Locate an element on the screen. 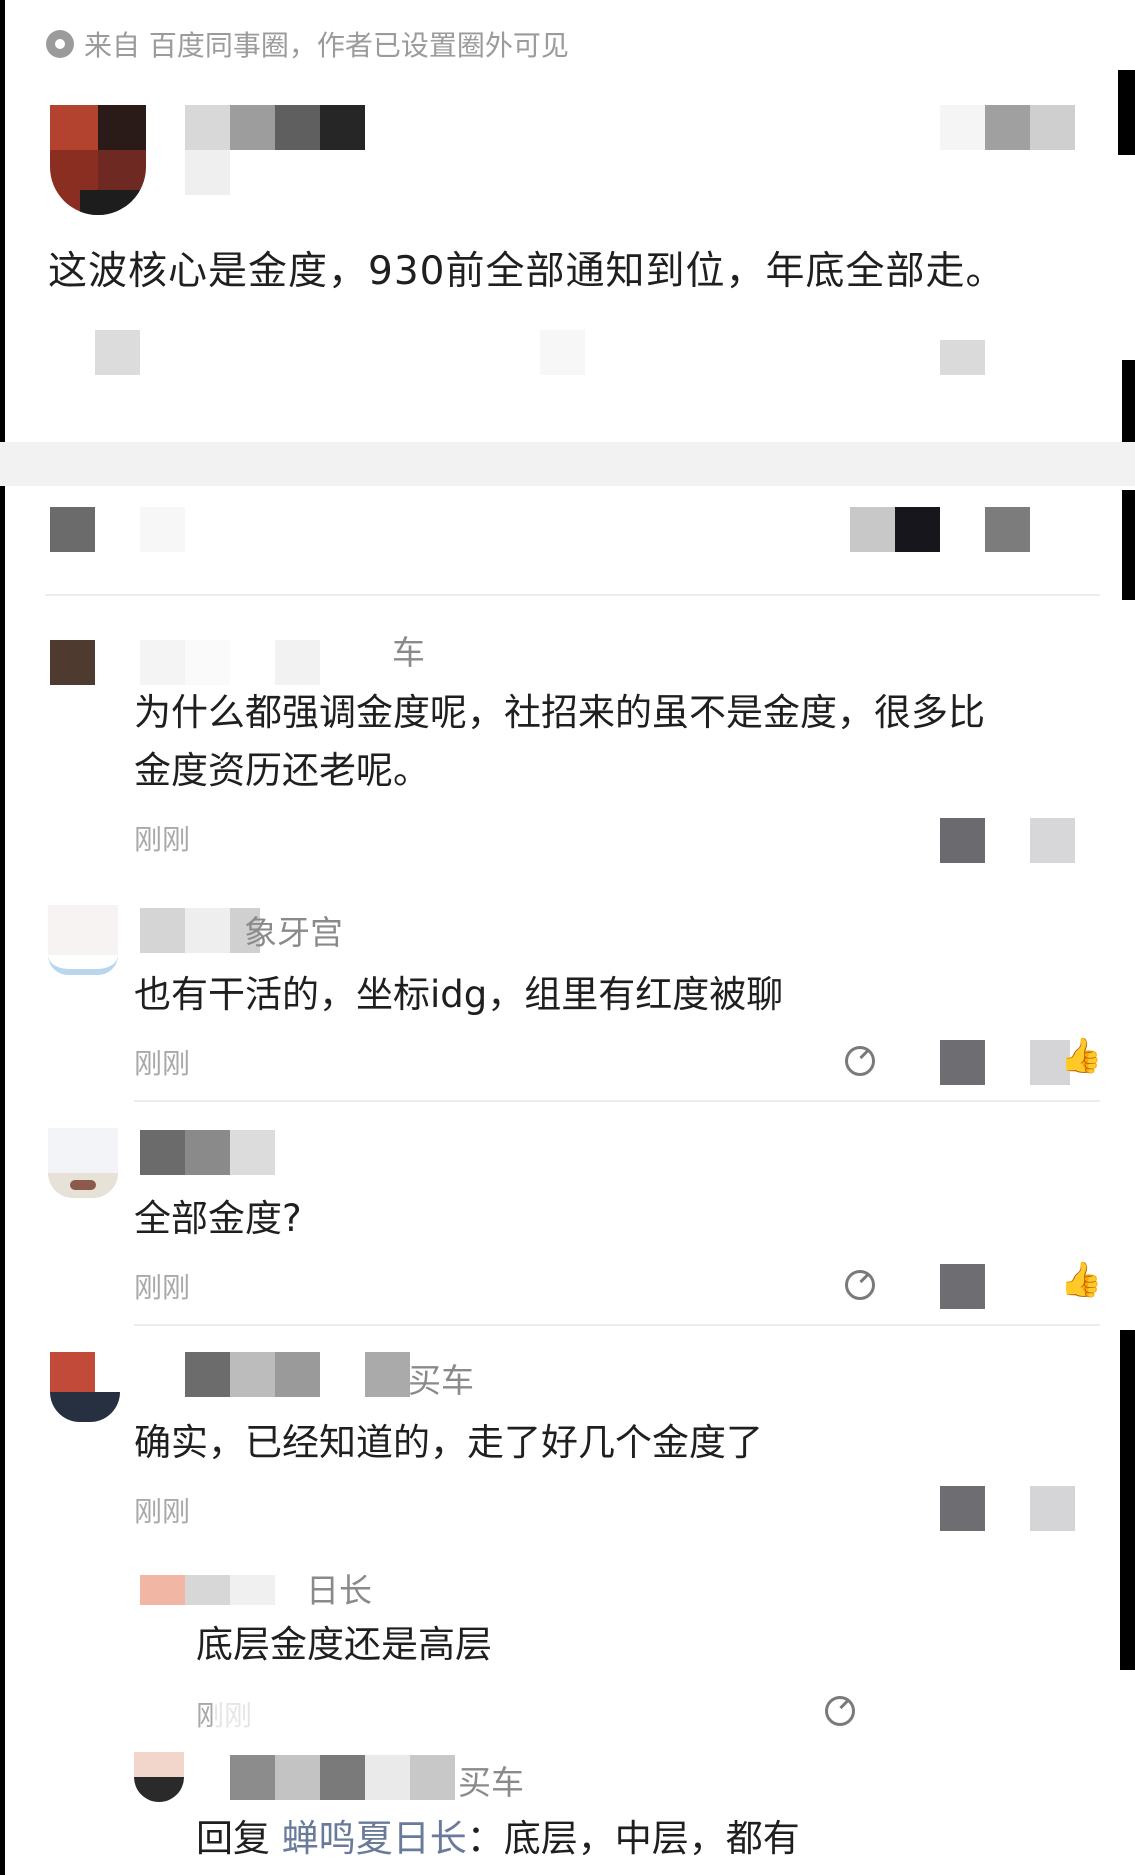 This screenshot has width=1135, height=1875. comment-1-avatar is located at coordinates (85, 675).